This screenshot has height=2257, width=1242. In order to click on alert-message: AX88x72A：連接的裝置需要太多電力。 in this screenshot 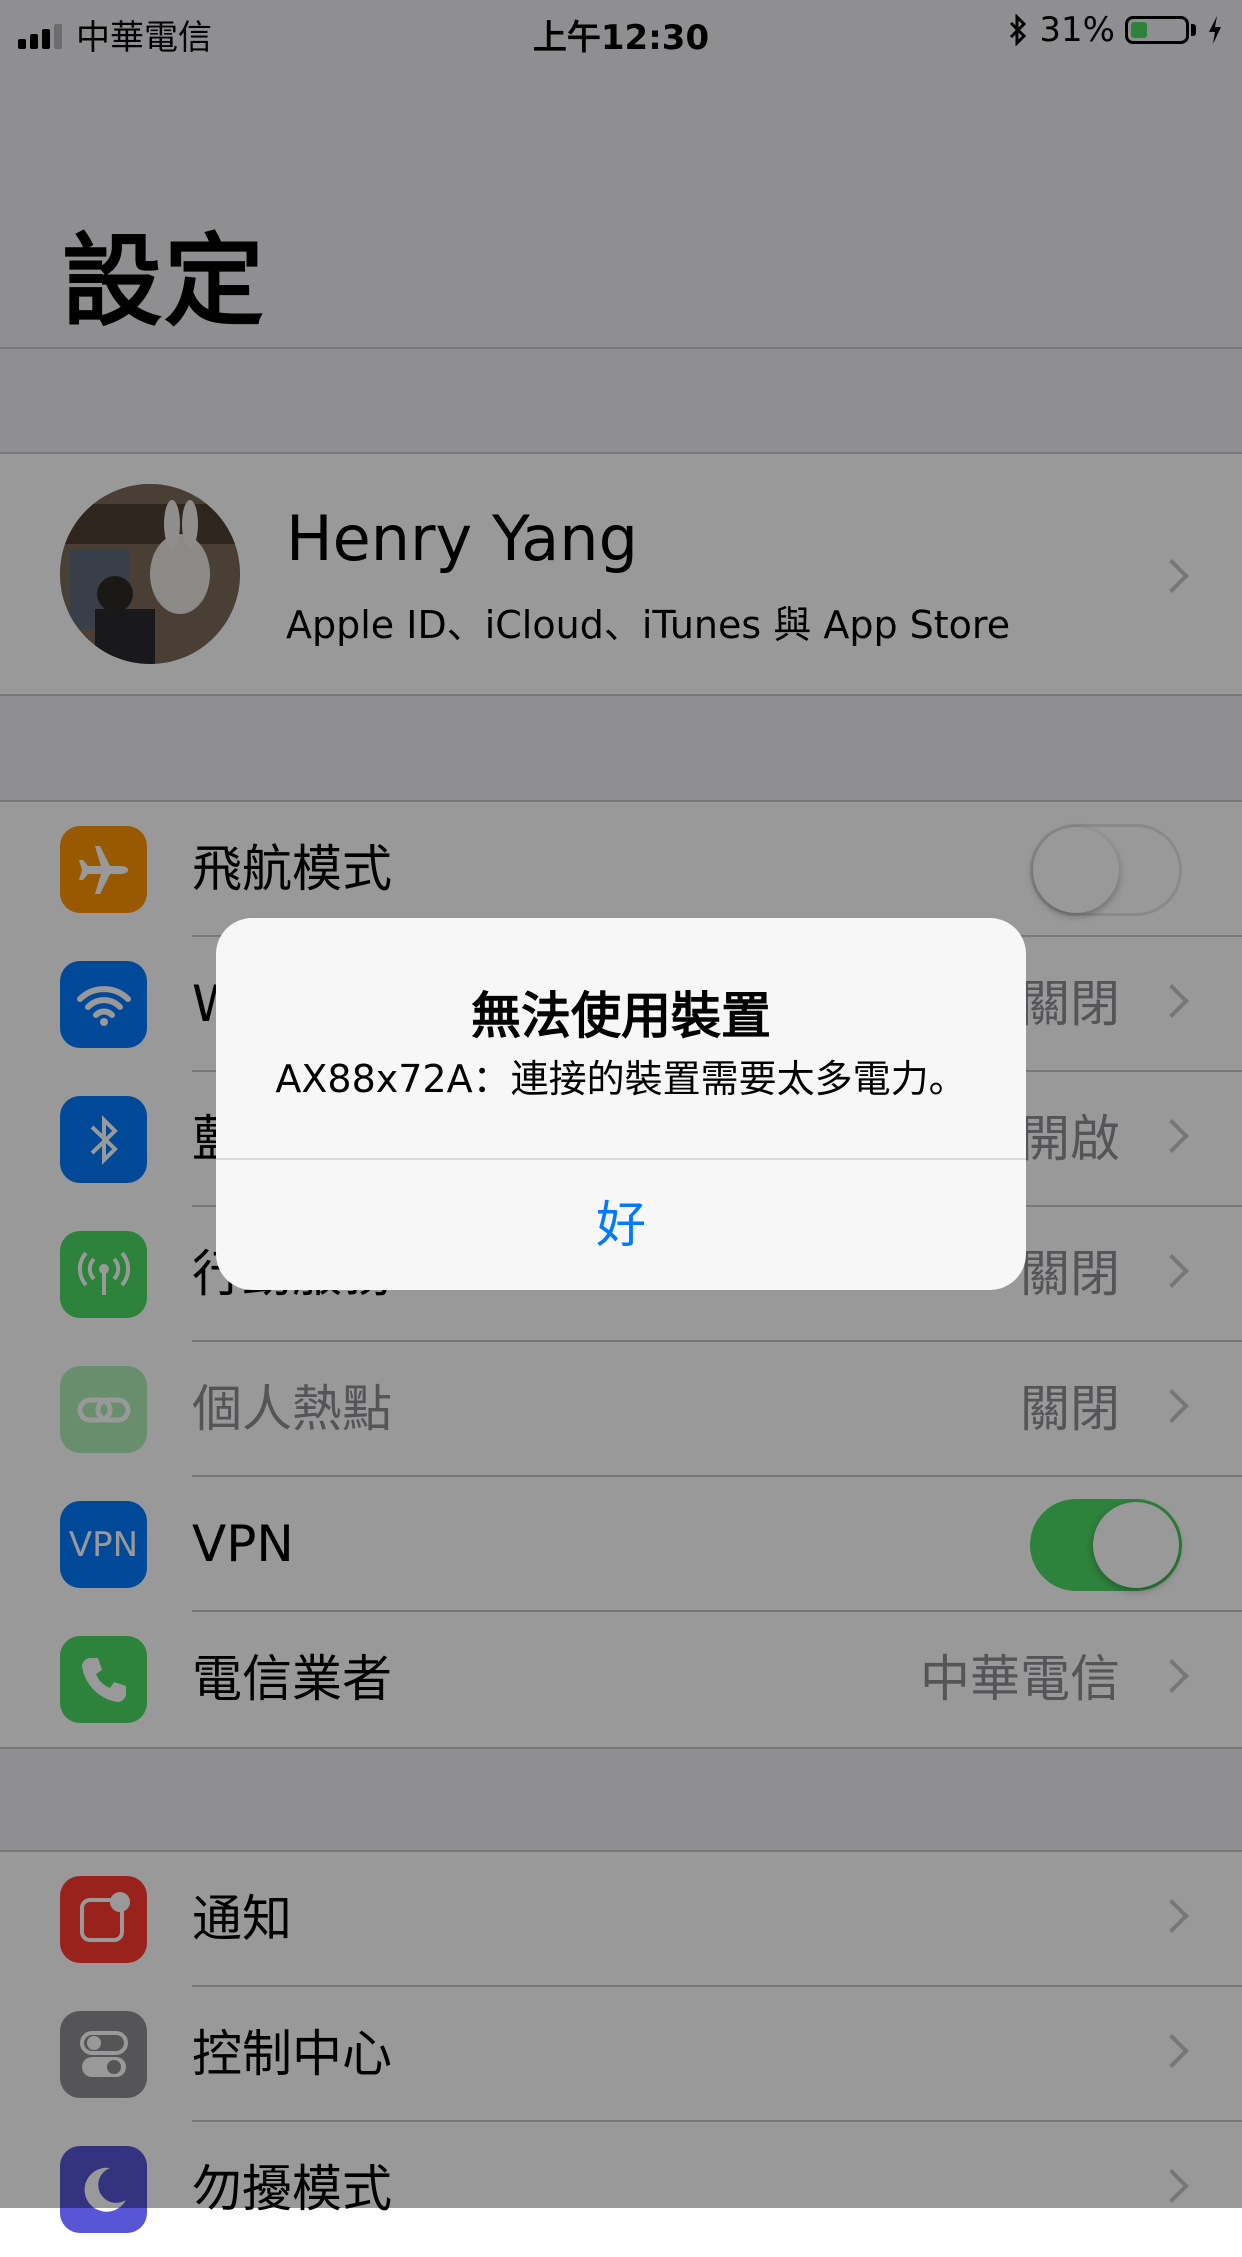, I will do `click(621, 1079)`.